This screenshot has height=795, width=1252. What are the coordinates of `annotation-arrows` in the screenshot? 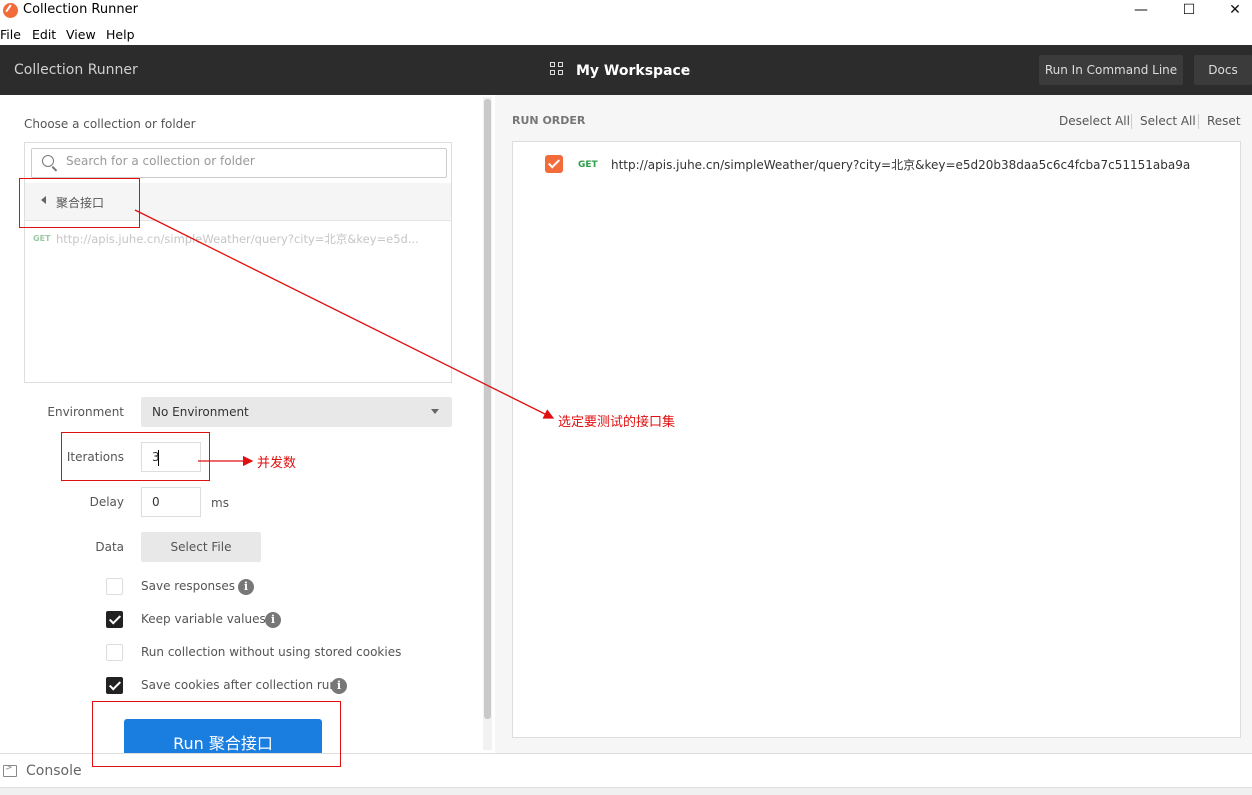 It's located at (344, 338).